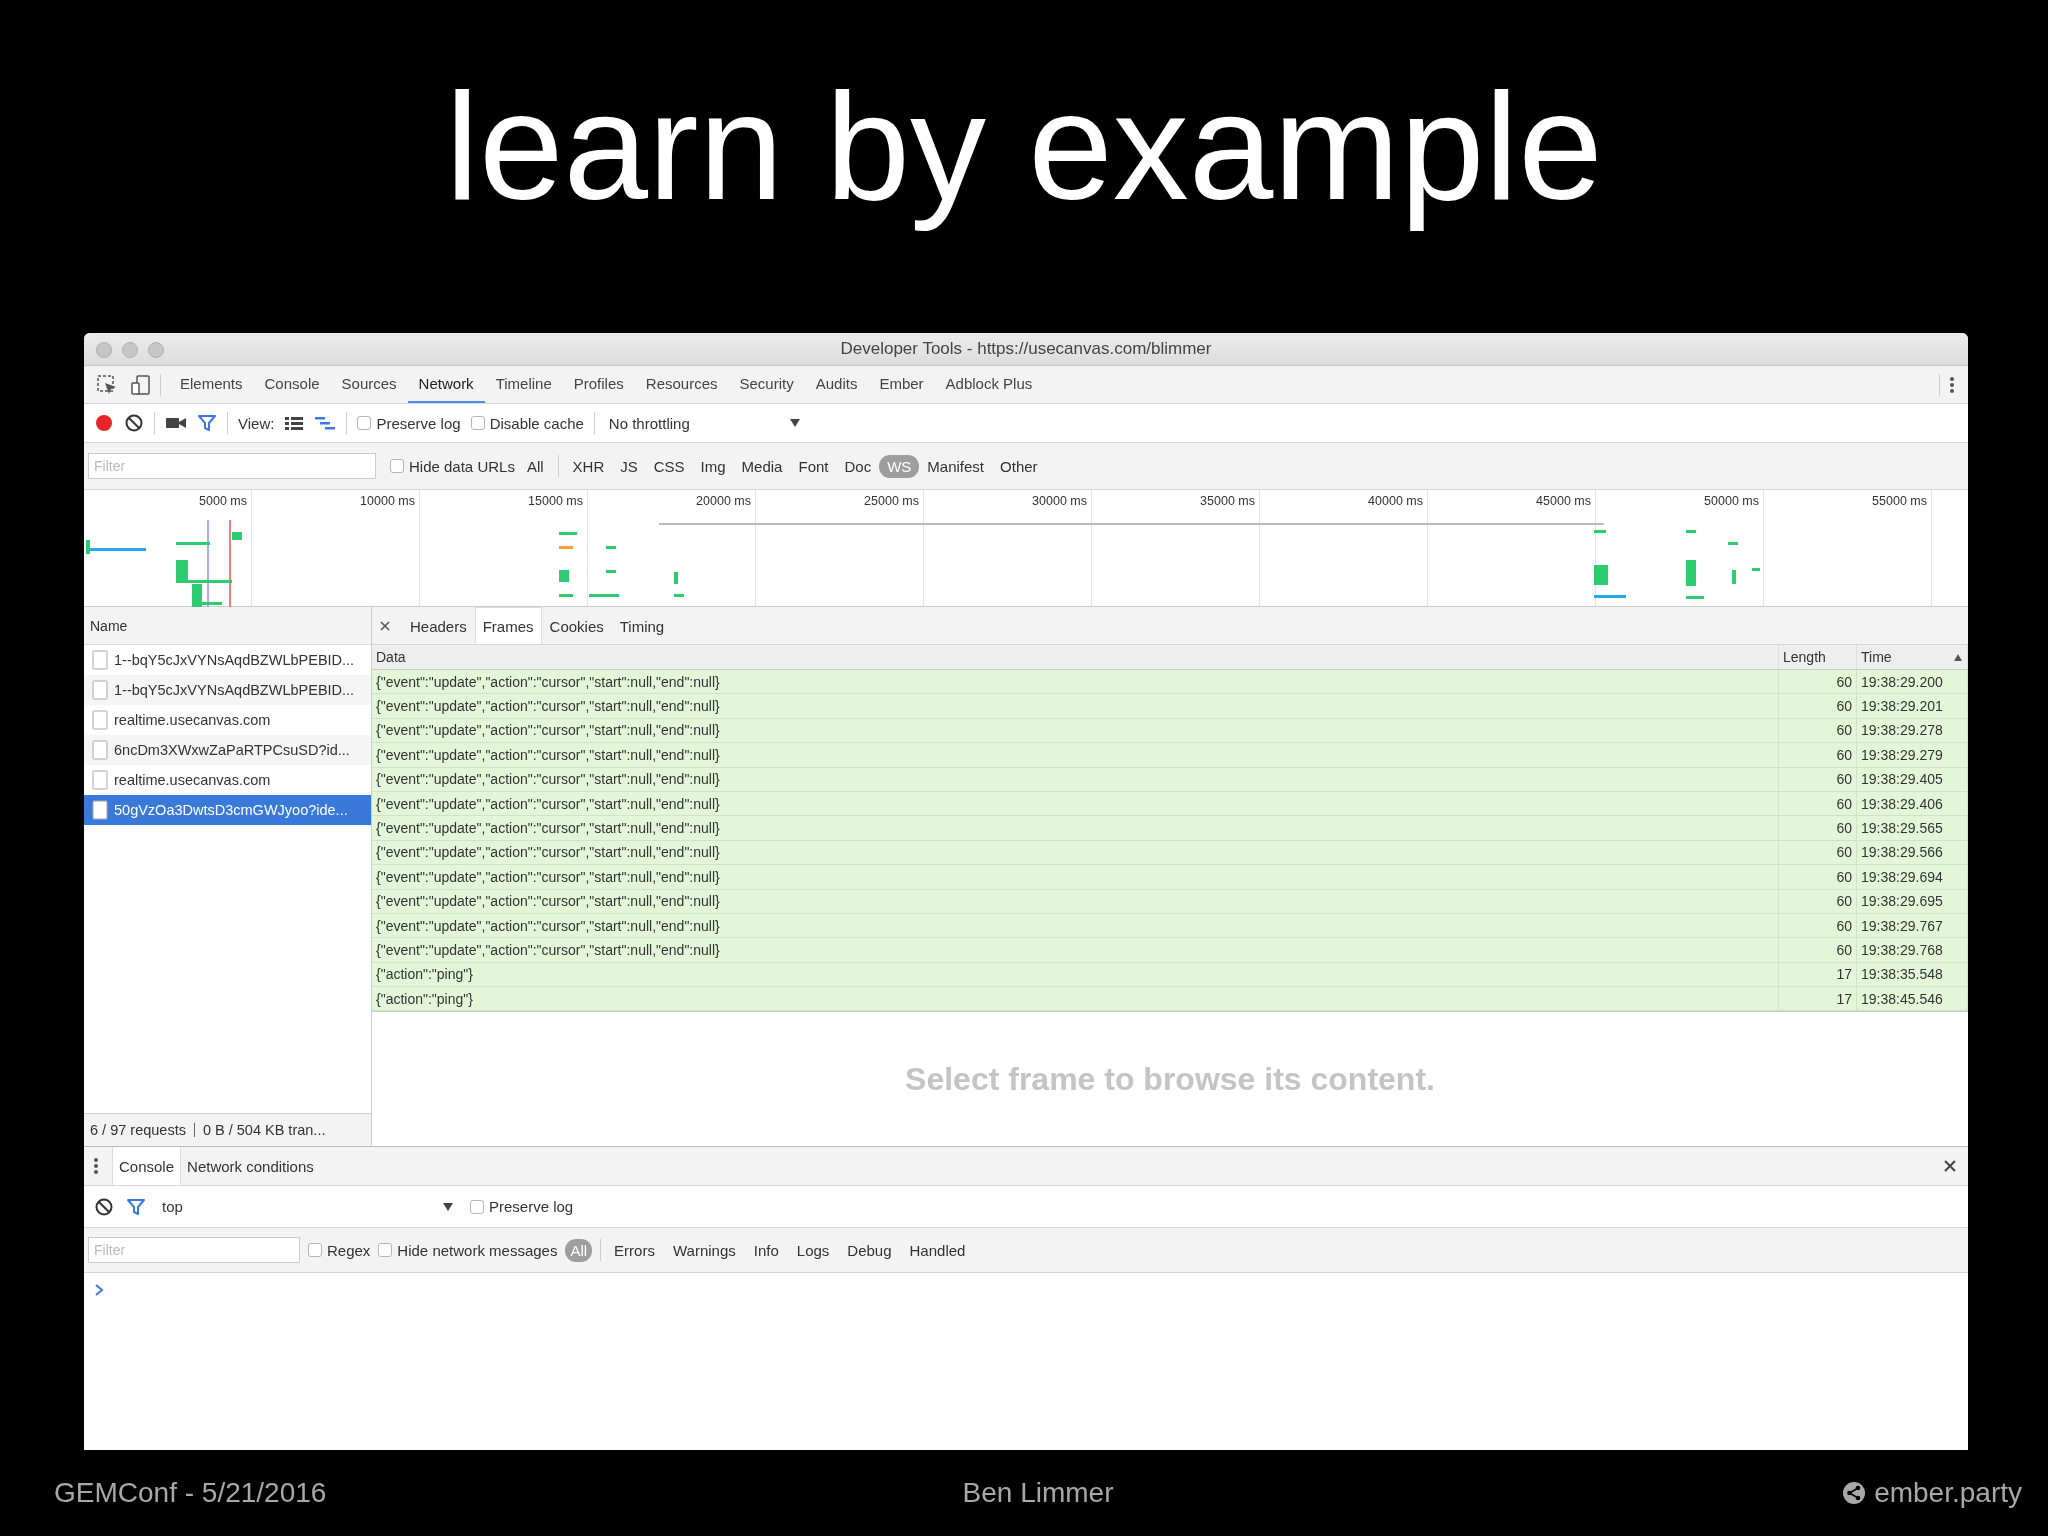 The height and width of the screenshot is (1536, 2048). Describe the element at coordinates (766, 384) in the screenshot. I see `panel-tab: Security` at that location.